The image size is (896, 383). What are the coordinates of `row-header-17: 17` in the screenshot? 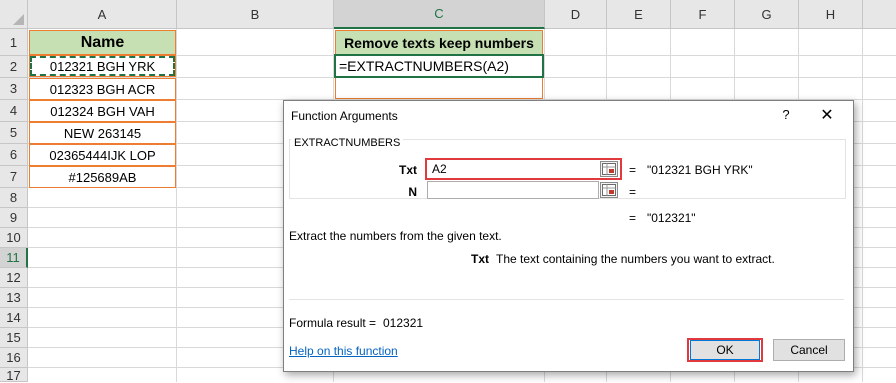 It's located at (14, 375).